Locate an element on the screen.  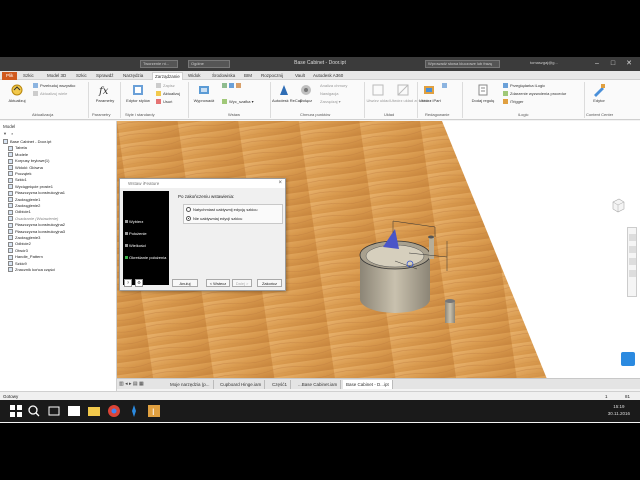
tree-item: Początek is located at coordinates (19, 174).